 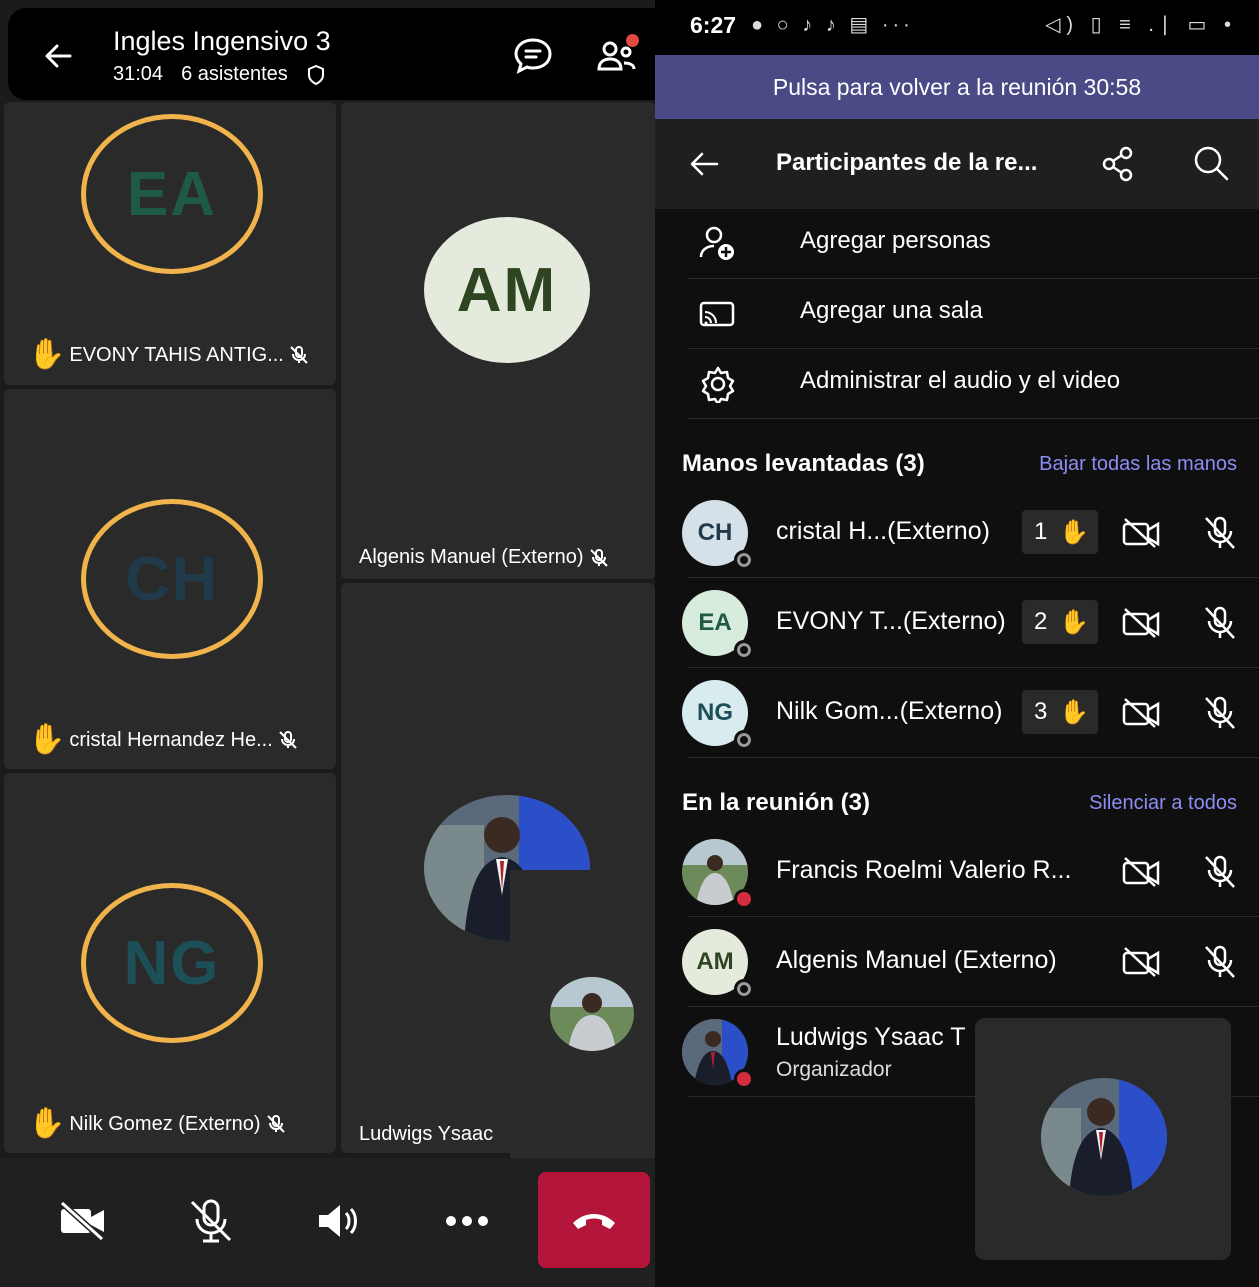 I want to click on meeting-title: Ingles Ingensivo 3, so click(x=222, y=41).